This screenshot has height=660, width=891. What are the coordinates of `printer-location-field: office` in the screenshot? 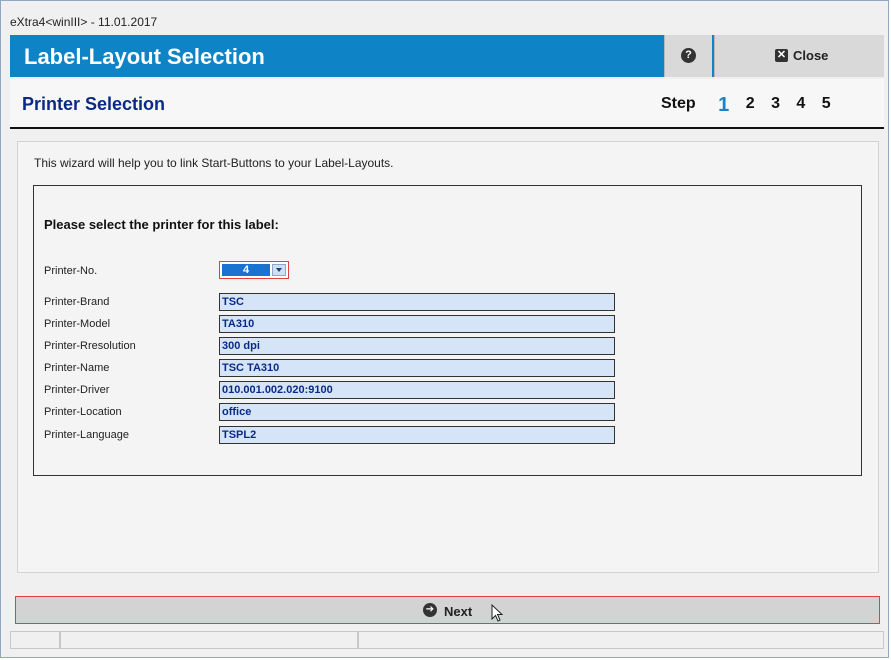 It's located at (417, 412).